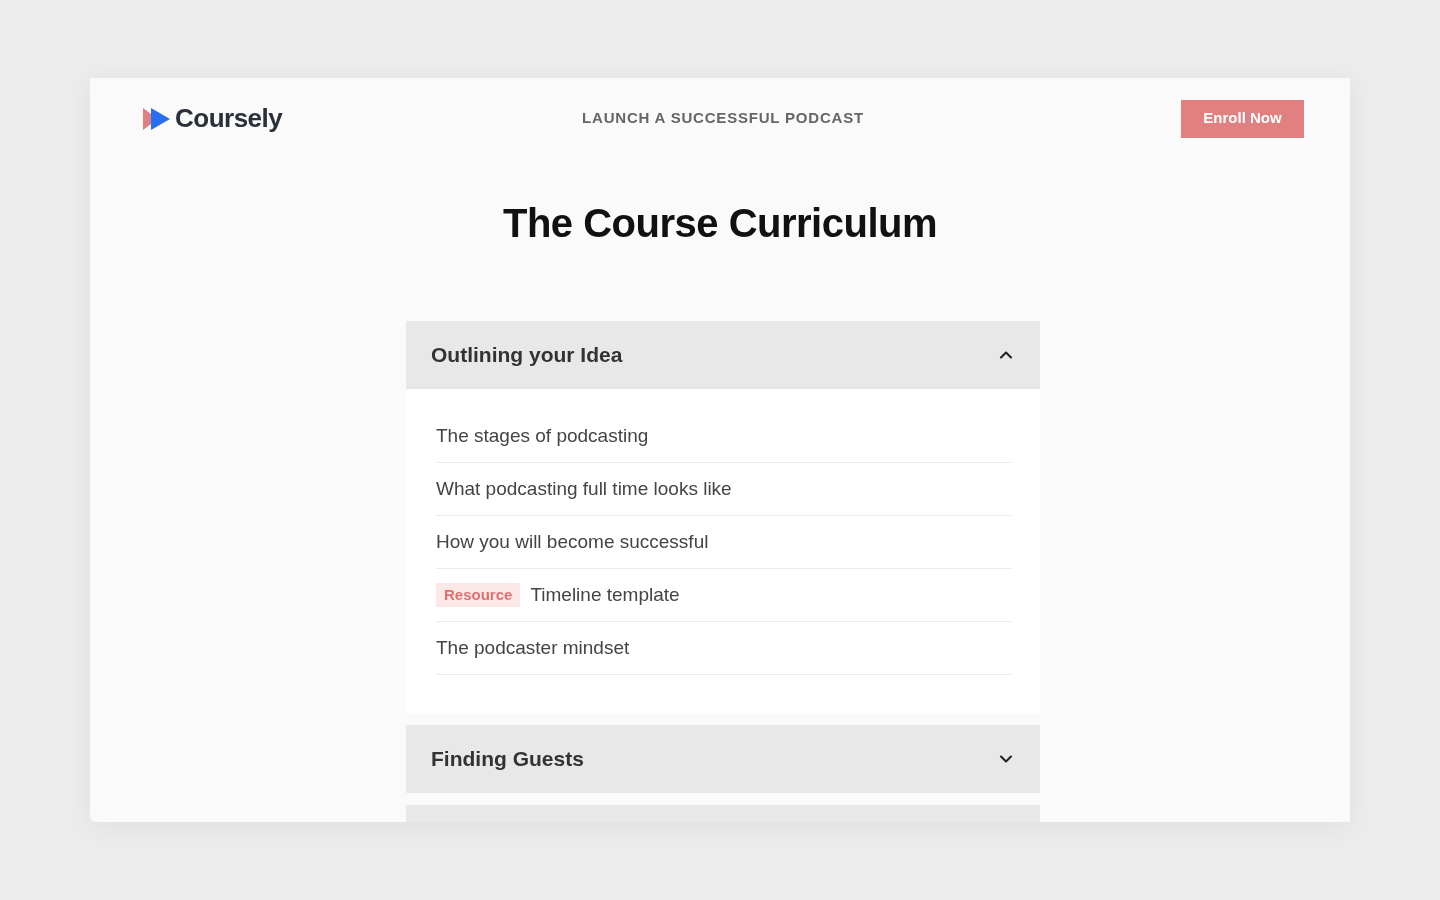 The width and height of the screenshot is (1440, 900). Describe the element at coordinates (605, 595) in the screenshot. I see `lesson-link: Timeline template` at that location.